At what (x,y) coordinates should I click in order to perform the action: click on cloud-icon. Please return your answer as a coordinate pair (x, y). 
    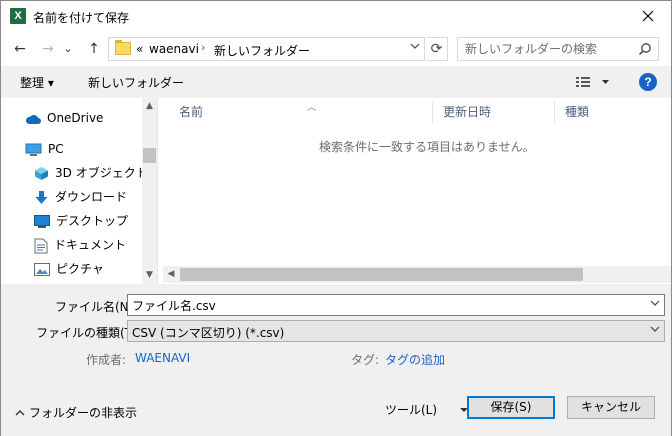
    Looking at the image, I should click on (33, 119).